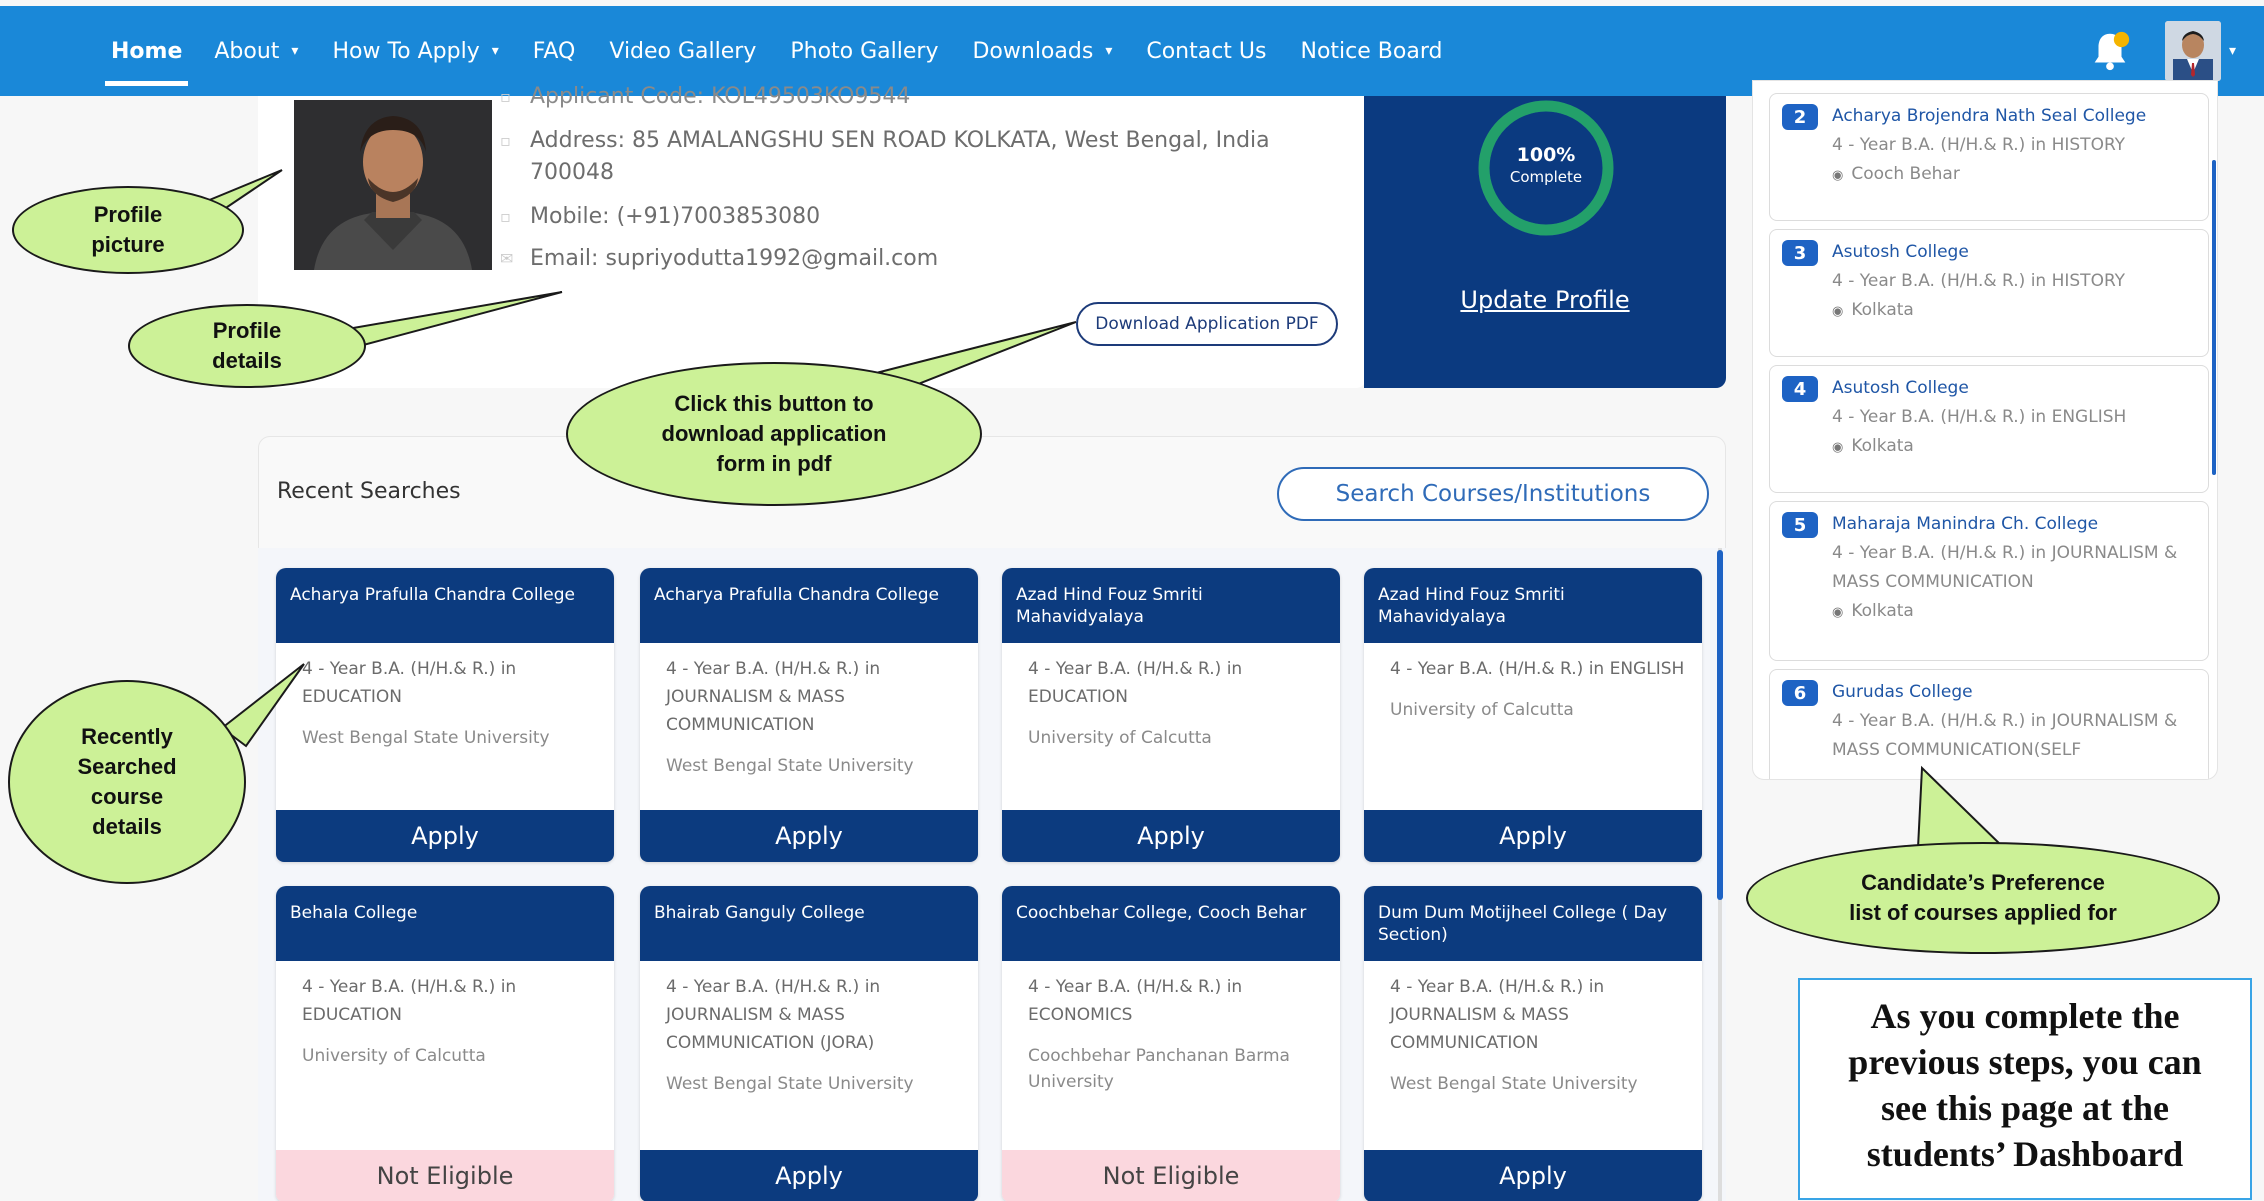  What do you see at coordinates (2015, 175) in the screenshot?
I see `preference-location: Cooch Behar` at bounding box center [2015, 175].